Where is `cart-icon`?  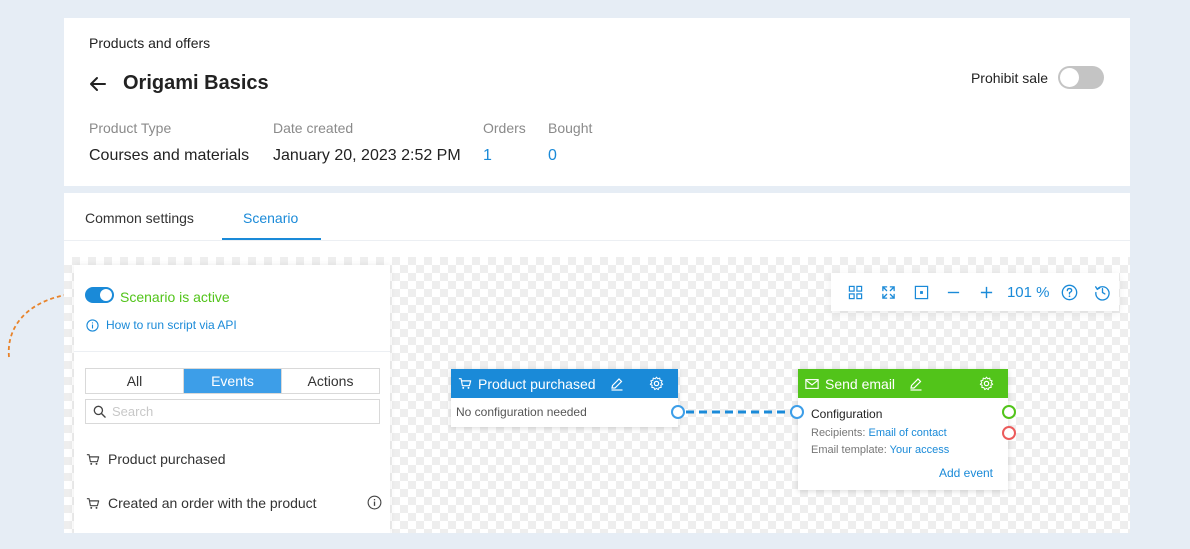 cart-icon is located at coordinates (465, 383).